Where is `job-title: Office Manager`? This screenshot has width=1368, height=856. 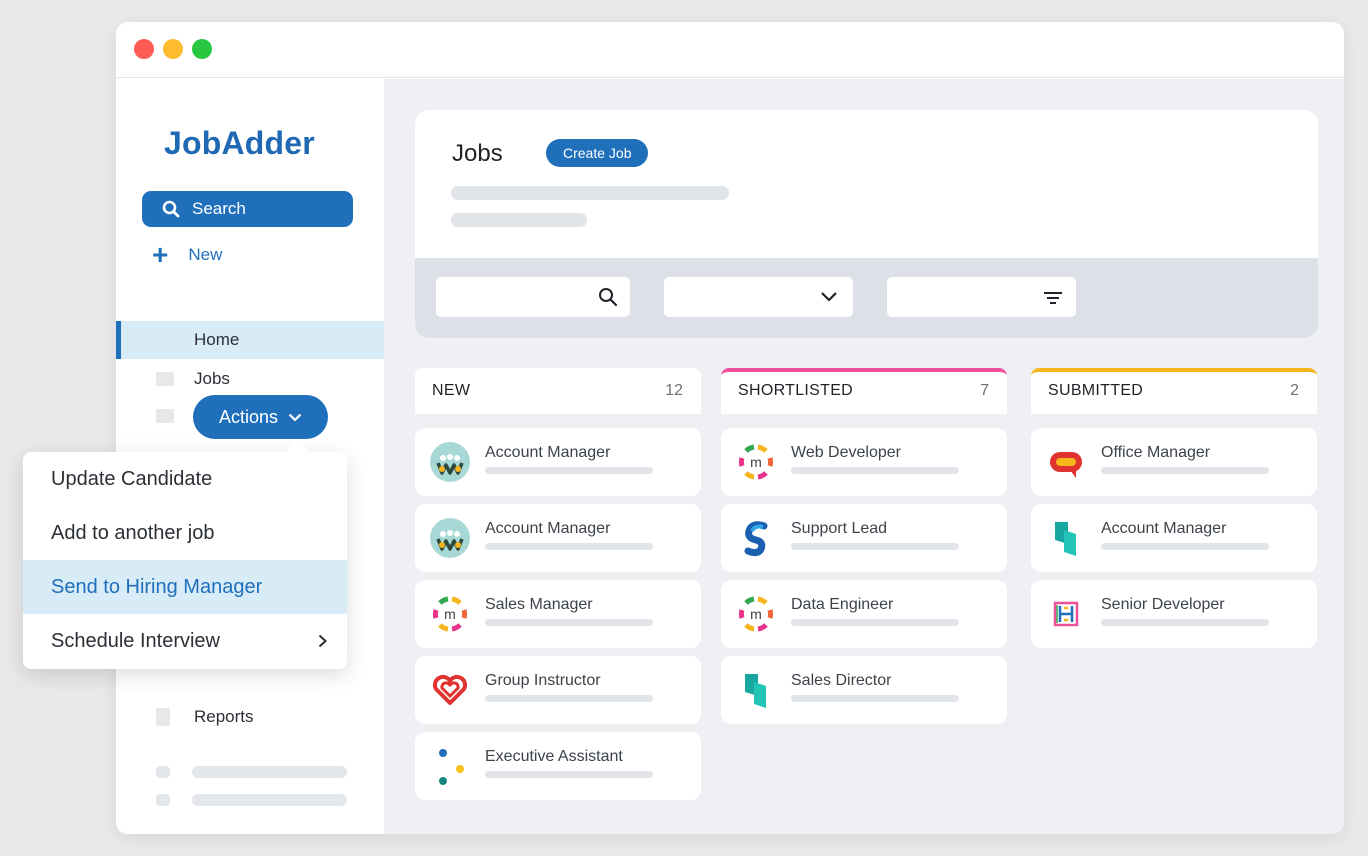
job-title: Office Manager is located at coordinates (1156, 452).